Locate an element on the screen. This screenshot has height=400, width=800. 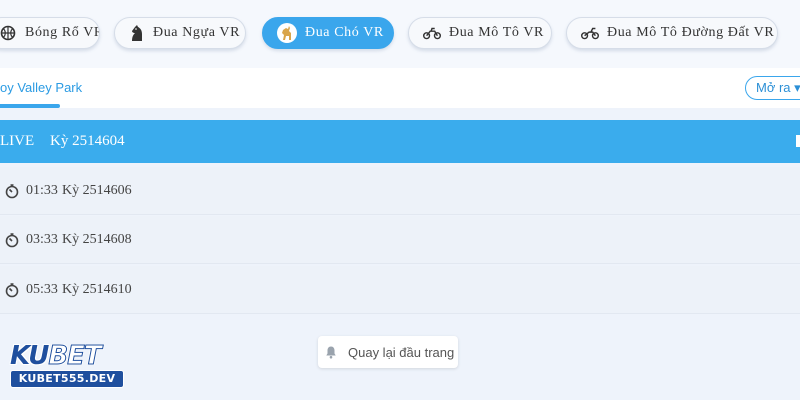
tab-label: Đua Chó VR is located at coordinates (344, 32).